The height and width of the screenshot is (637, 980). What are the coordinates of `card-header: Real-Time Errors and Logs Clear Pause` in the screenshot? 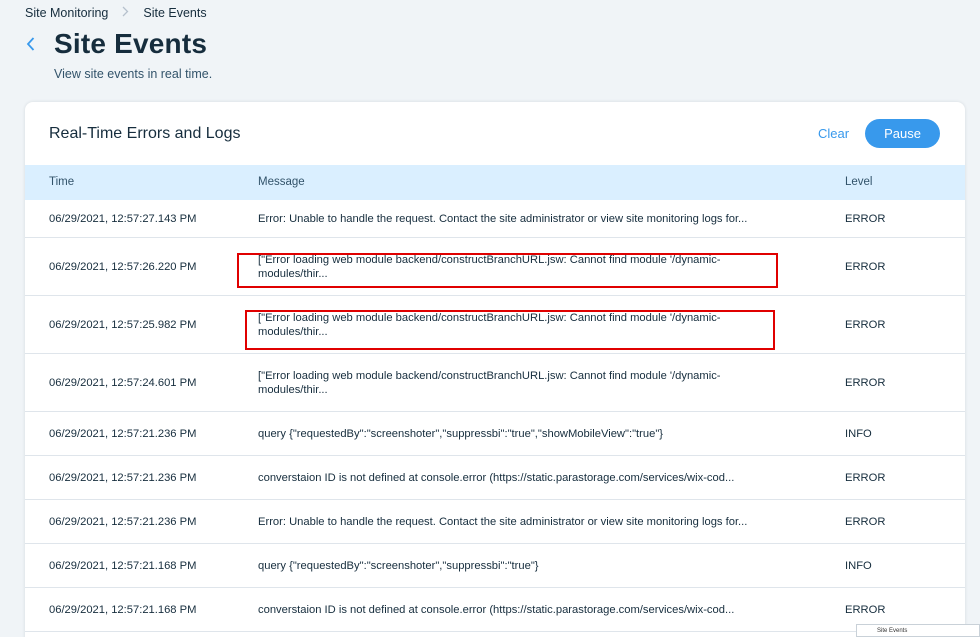 It's located at (495, 133).